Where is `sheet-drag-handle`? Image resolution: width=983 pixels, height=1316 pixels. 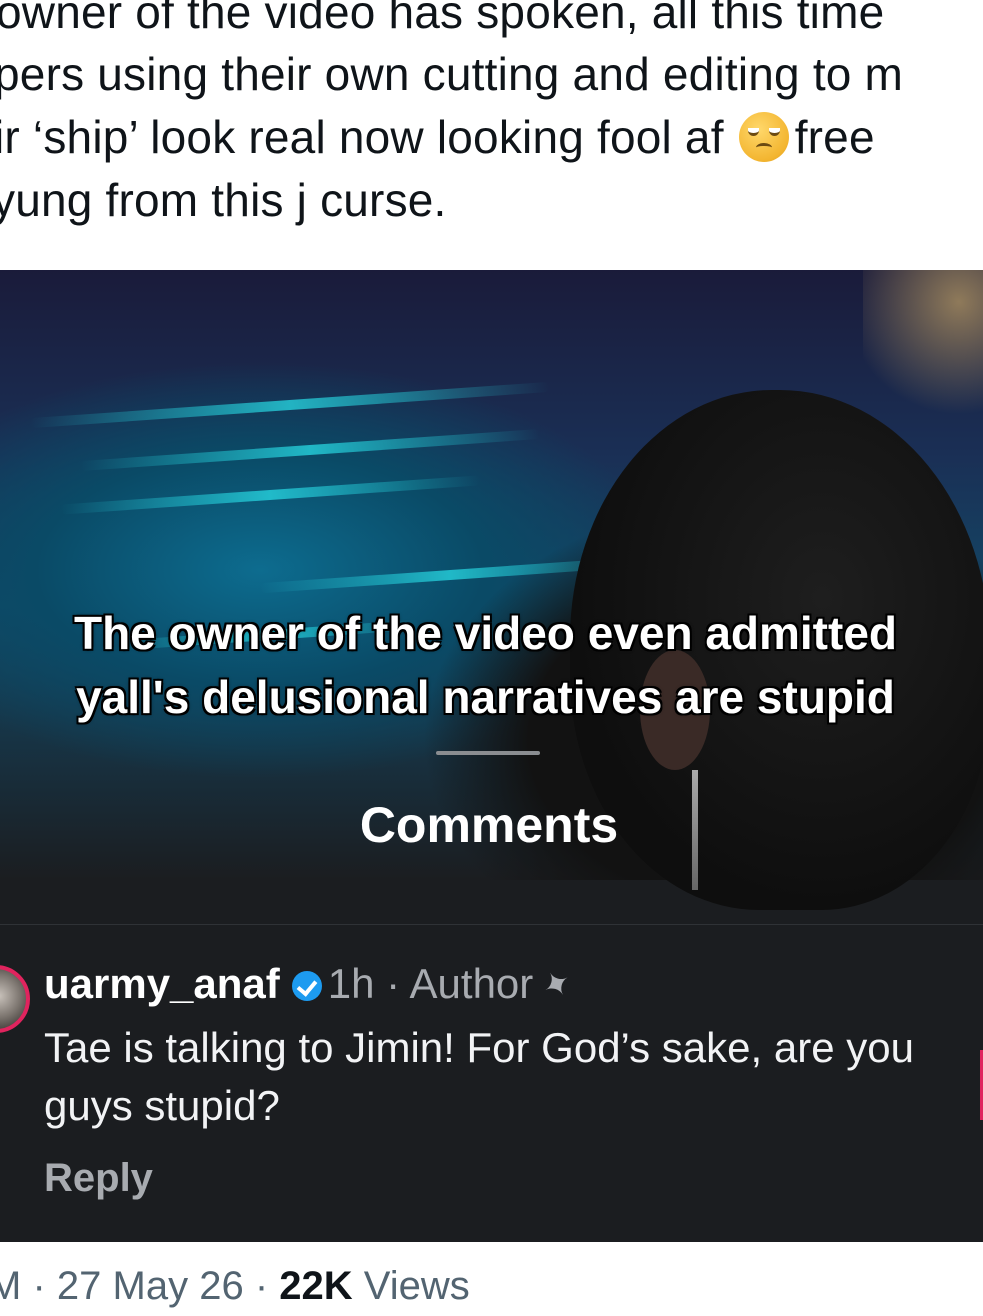 sheet-drag-handle is located at coordinates (488, 753).